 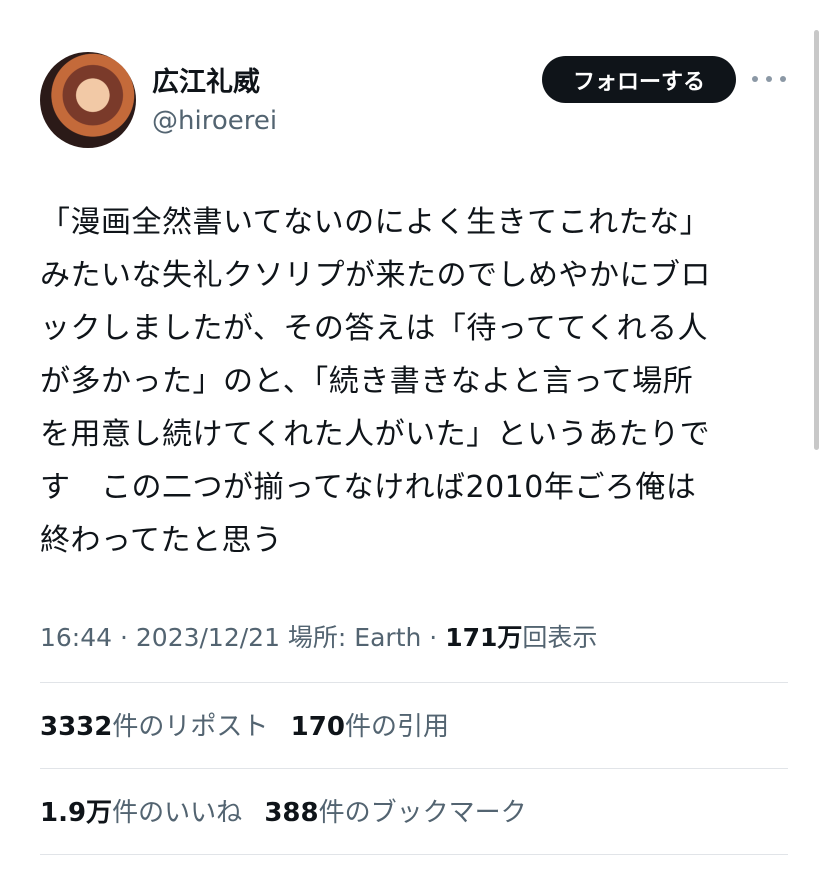 What do you see at coordinates (375, 275) in the screenshot?
I see `tweet-line: みたいな失礼クソリプが来たのでしめやかにブロ` at bounding box center [375, 275].